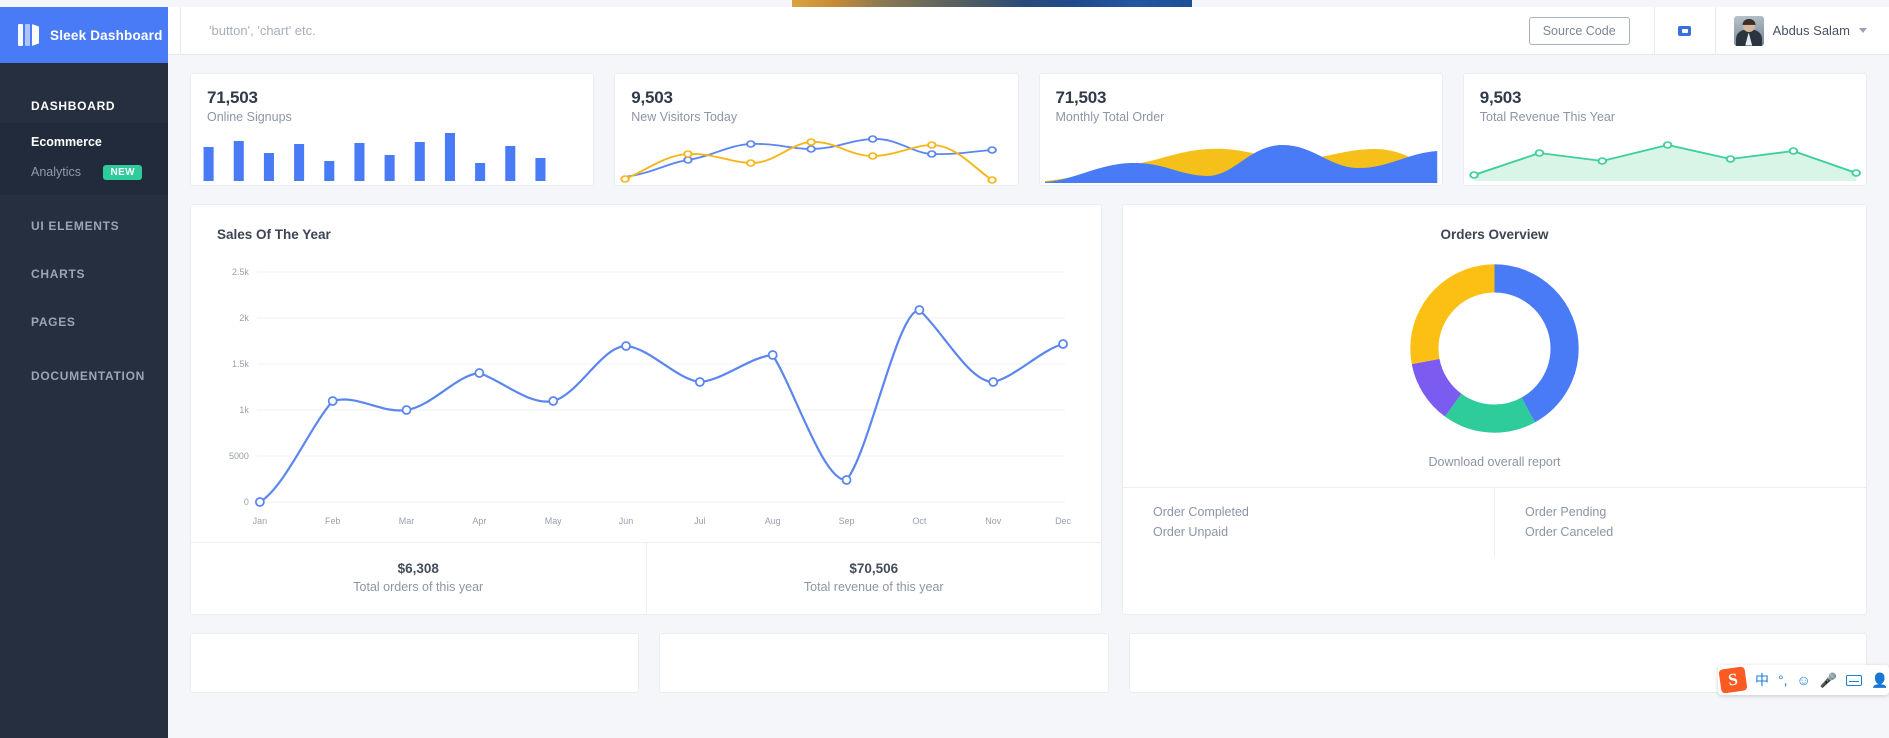  Describe the element at coordinates (84, 172) in the screenshot. I see `sidebar-item-analytics: Analytics NEW` at that location.